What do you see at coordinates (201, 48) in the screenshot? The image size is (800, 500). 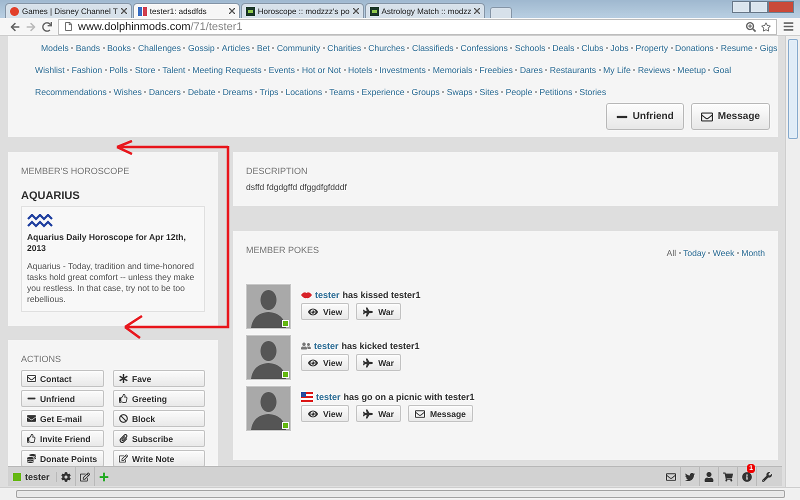 I see `nav-link: Gossip` at bounding box center [201, 48].